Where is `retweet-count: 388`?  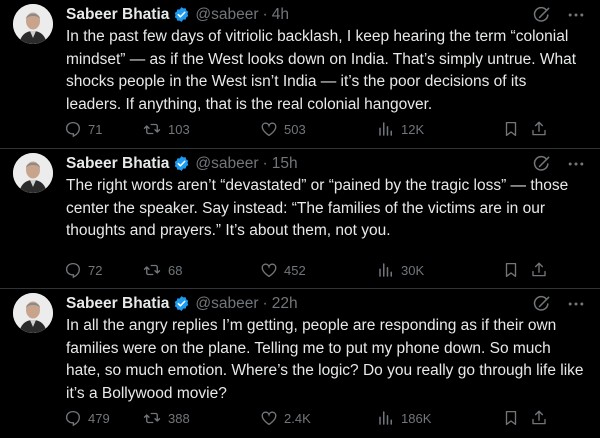 retweet-count: 388 is located at coordinates (179, 418).